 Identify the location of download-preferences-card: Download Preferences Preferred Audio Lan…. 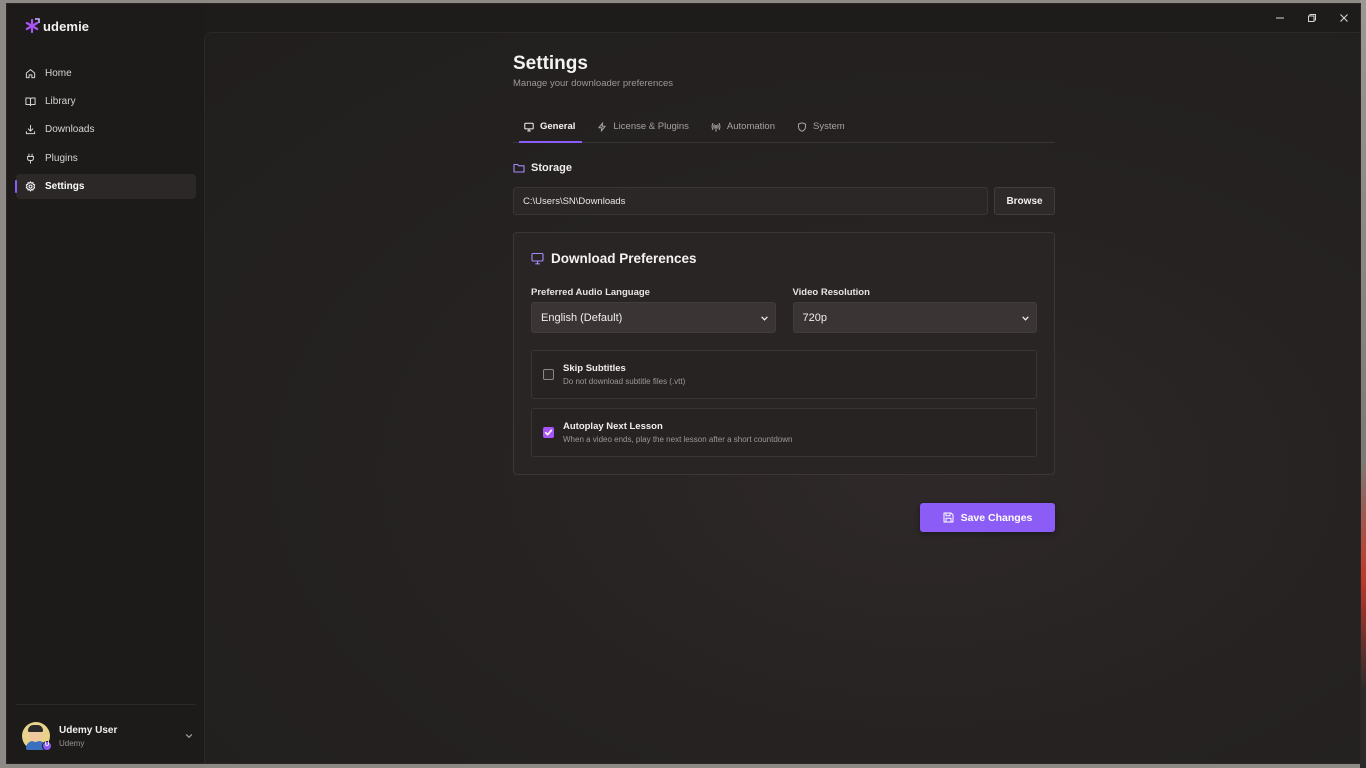
(784, 353).